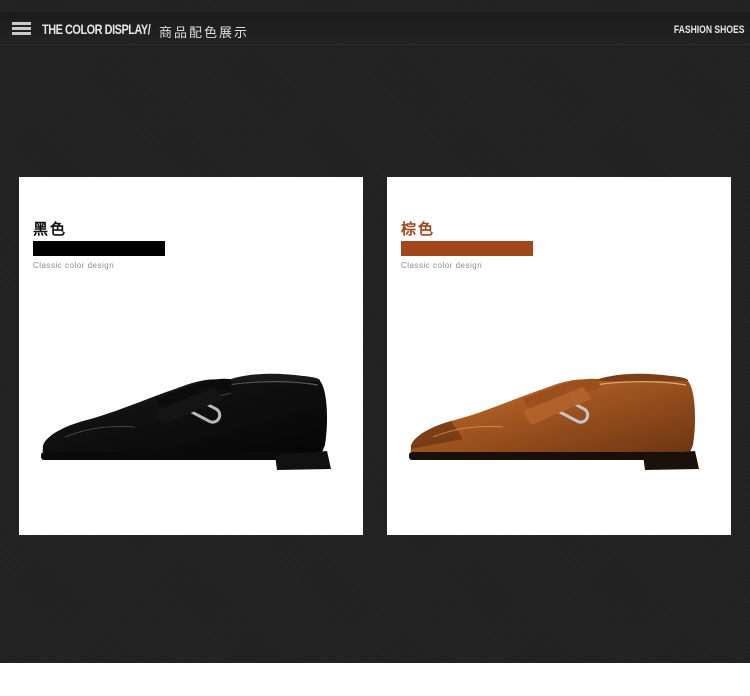 This screenshot has height=696, width=750. What do you see at coordinates (554, 421) in the screenshot?
I see `brown-shoe-image` at bounding box center [554, 421].